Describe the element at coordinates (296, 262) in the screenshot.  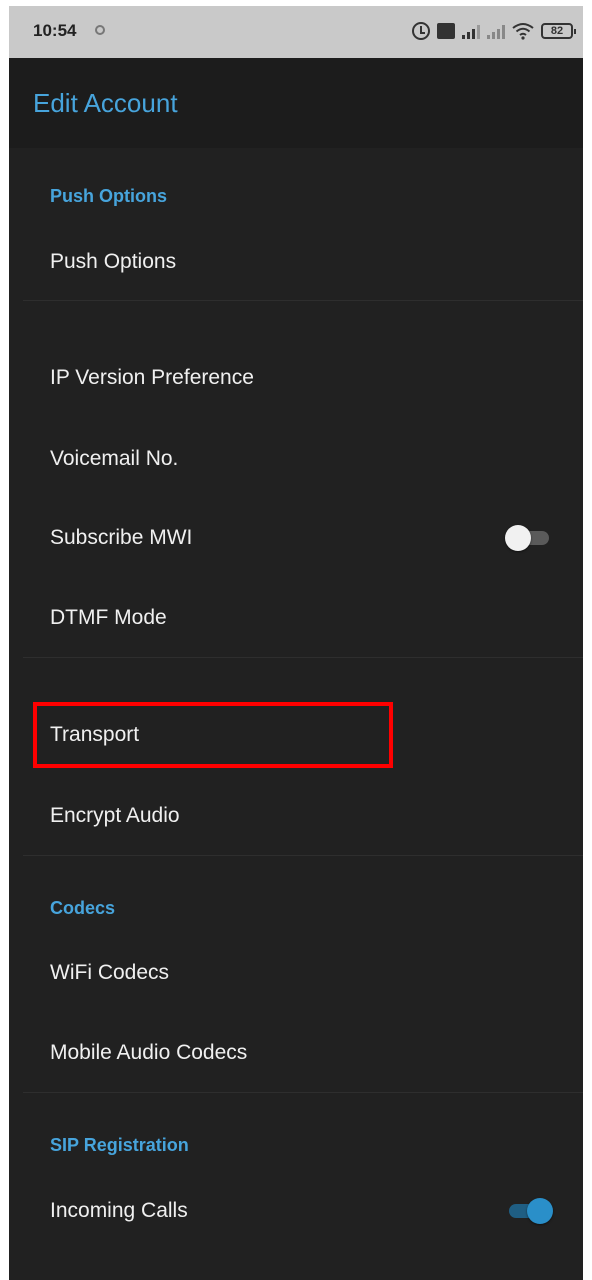
I see `pref-push-options: Push Options` at that location.